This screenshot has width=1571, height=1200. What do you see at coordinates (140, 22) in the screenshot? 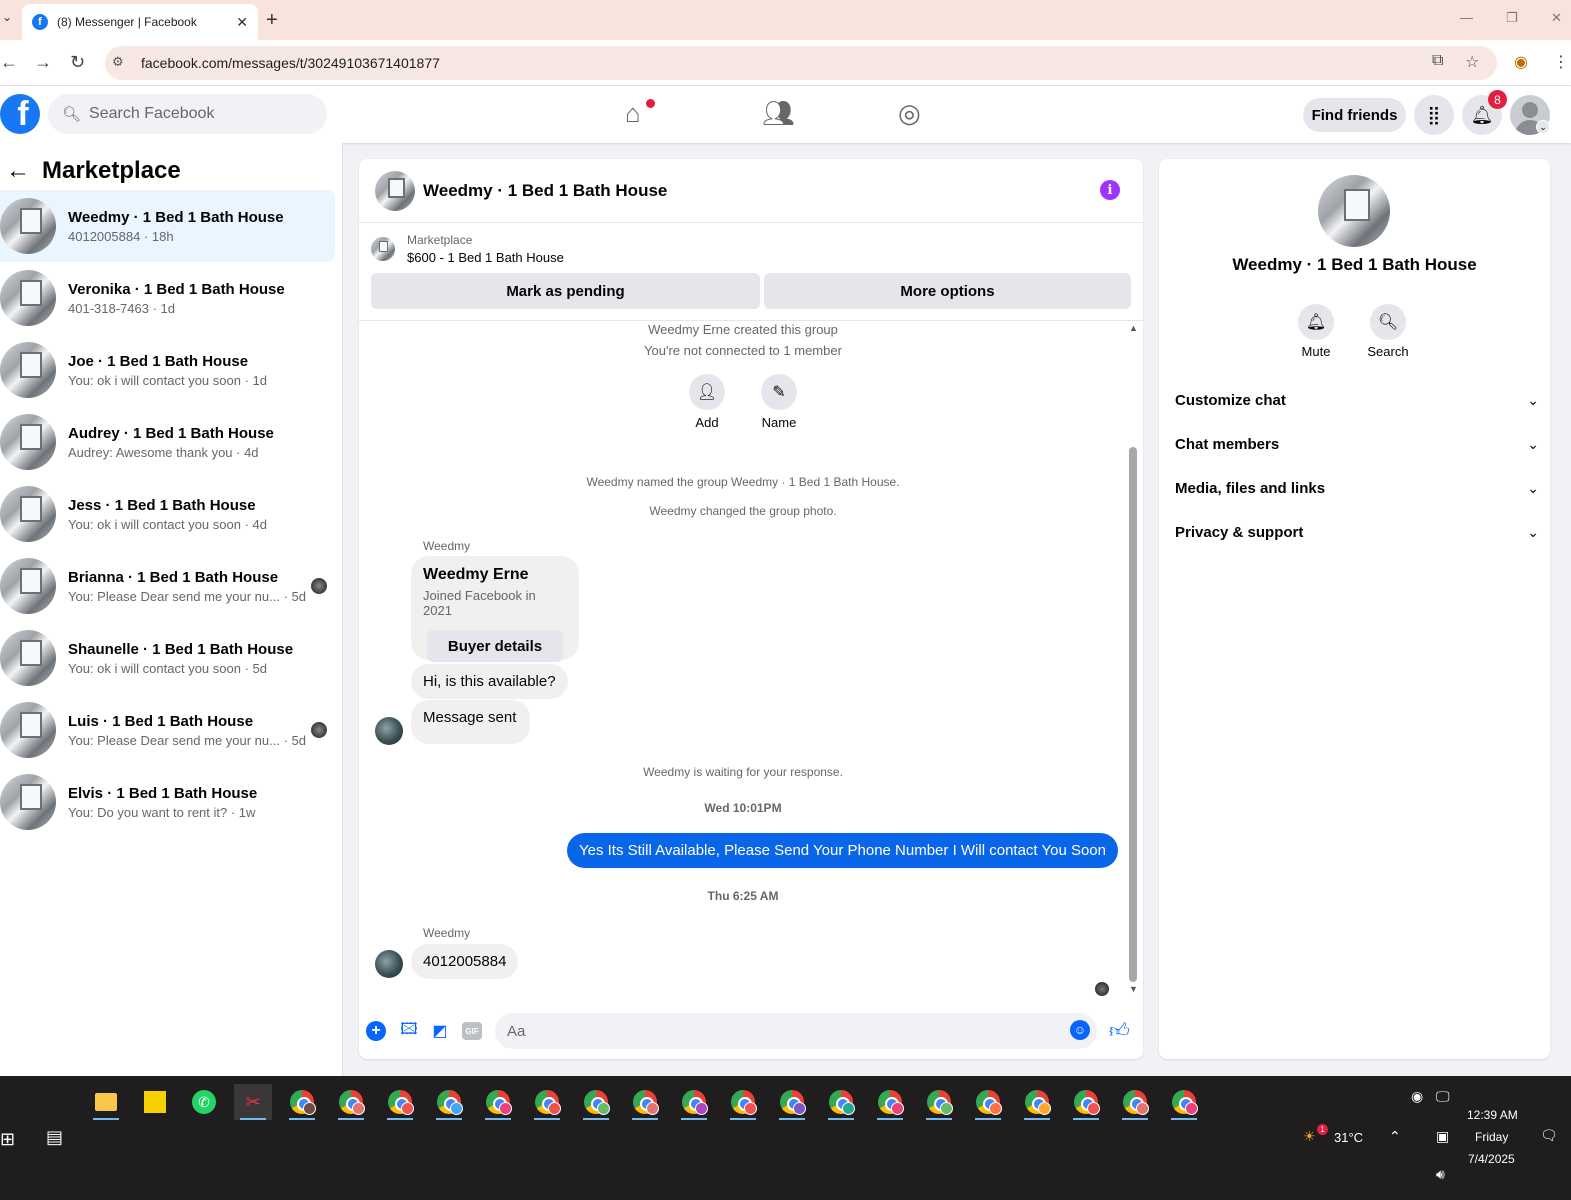
I see `browser-tab-messenger: f (8) Messenger | Facebook ✕` at bounding box center [140, 22].